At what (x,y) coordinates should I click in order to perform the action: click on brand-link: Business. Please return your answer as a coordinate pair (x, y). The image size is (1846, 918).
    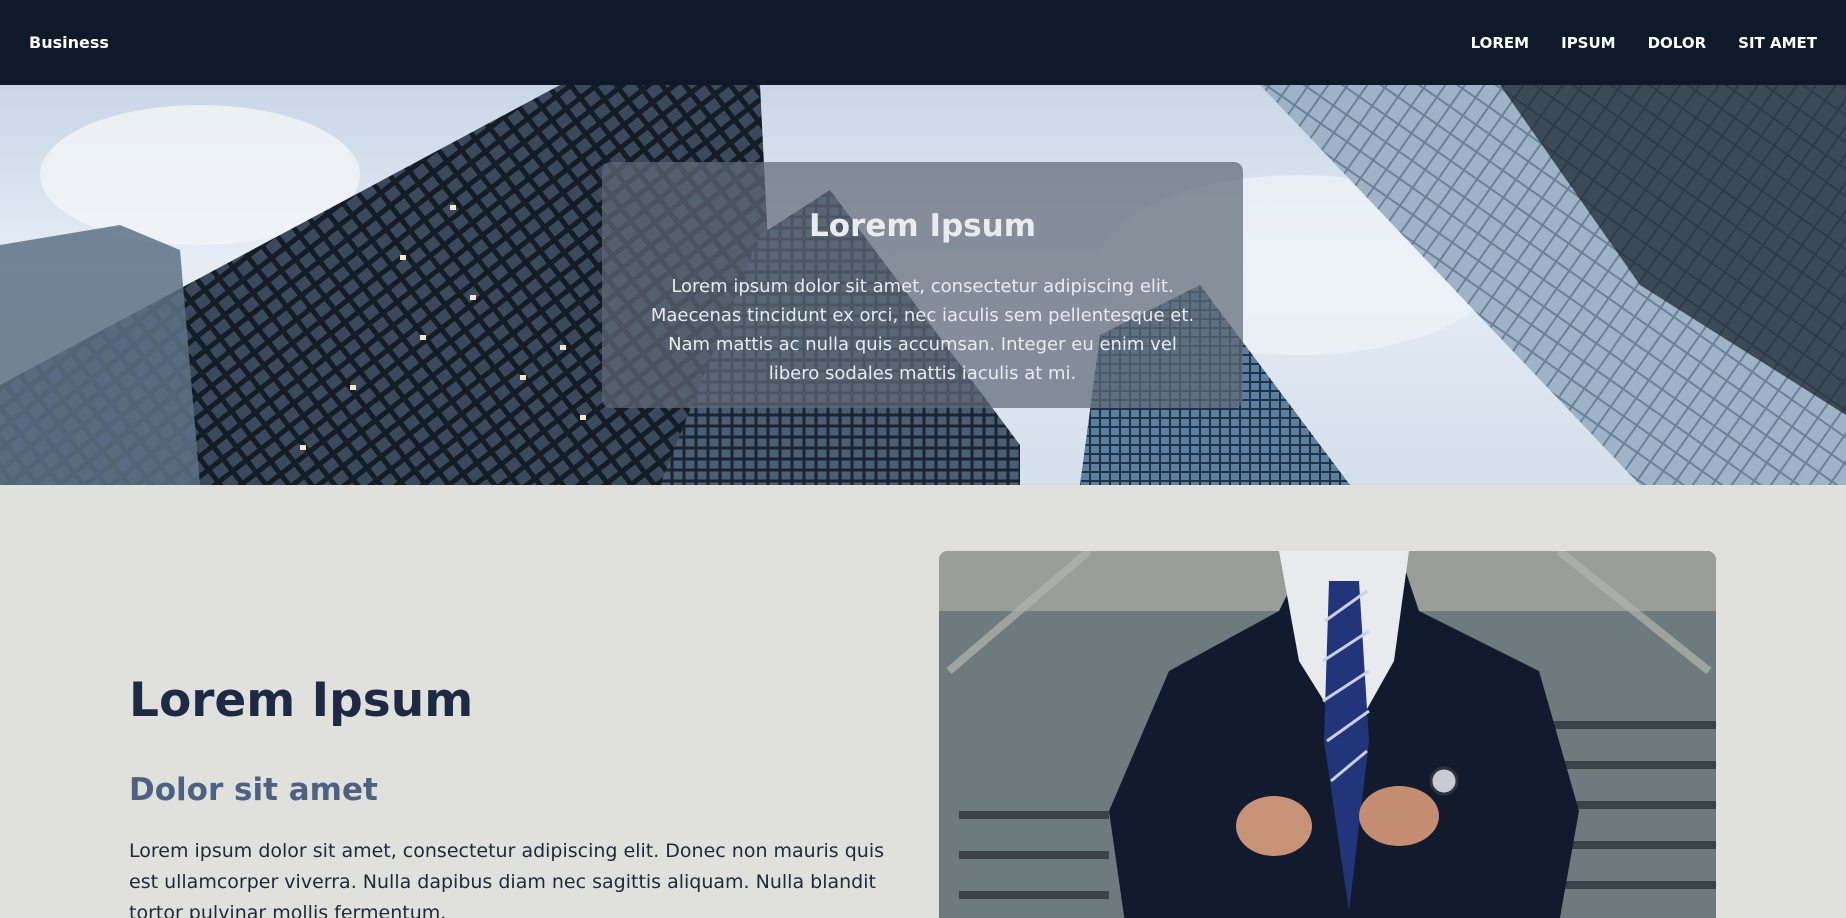
    Looking at the image, I should click on (69, 42).